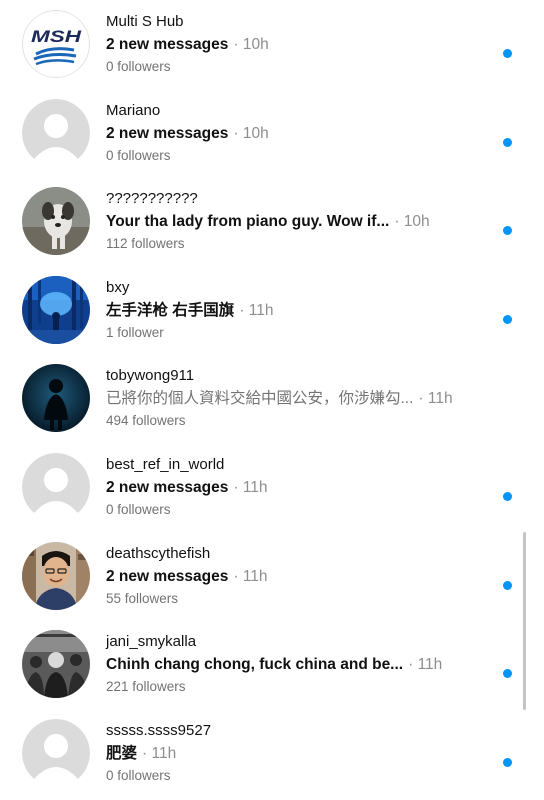 This screenshot has height=800, width=544. Describe the element at coordinates (56, 36) in the screenshot. I see `logo-monogram: MSH` at that location.